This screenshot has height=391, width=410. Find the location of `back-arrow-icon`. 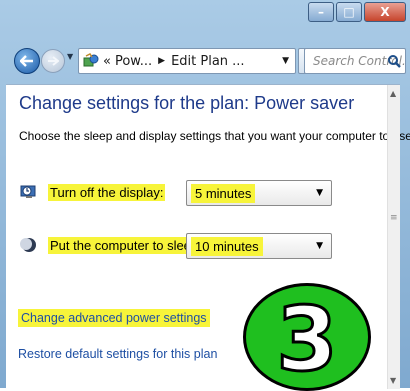

back-arrow-icon is located at coordinates (26, 61).